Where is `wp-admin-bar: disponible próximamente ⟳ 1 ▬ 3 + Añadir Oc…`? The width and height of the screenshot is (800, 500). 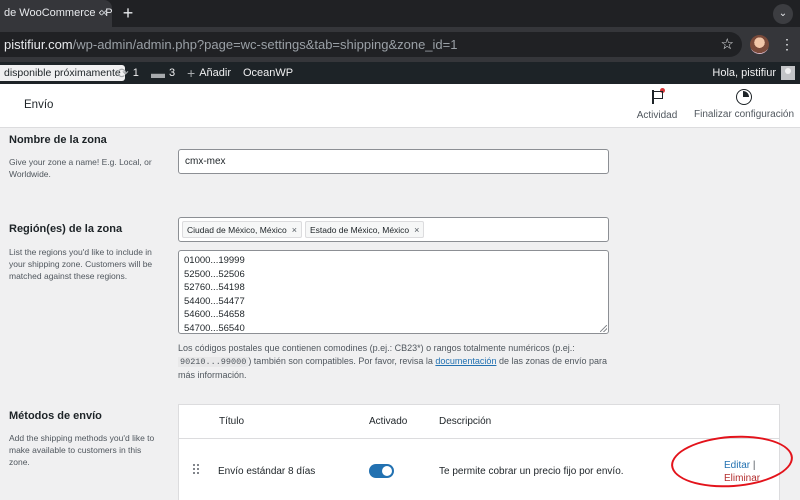
wp-admin-bar: disponible próximamente ⟳ 1 ▬ 3 + Añadir Oc… is located at coordinates (400, 73).